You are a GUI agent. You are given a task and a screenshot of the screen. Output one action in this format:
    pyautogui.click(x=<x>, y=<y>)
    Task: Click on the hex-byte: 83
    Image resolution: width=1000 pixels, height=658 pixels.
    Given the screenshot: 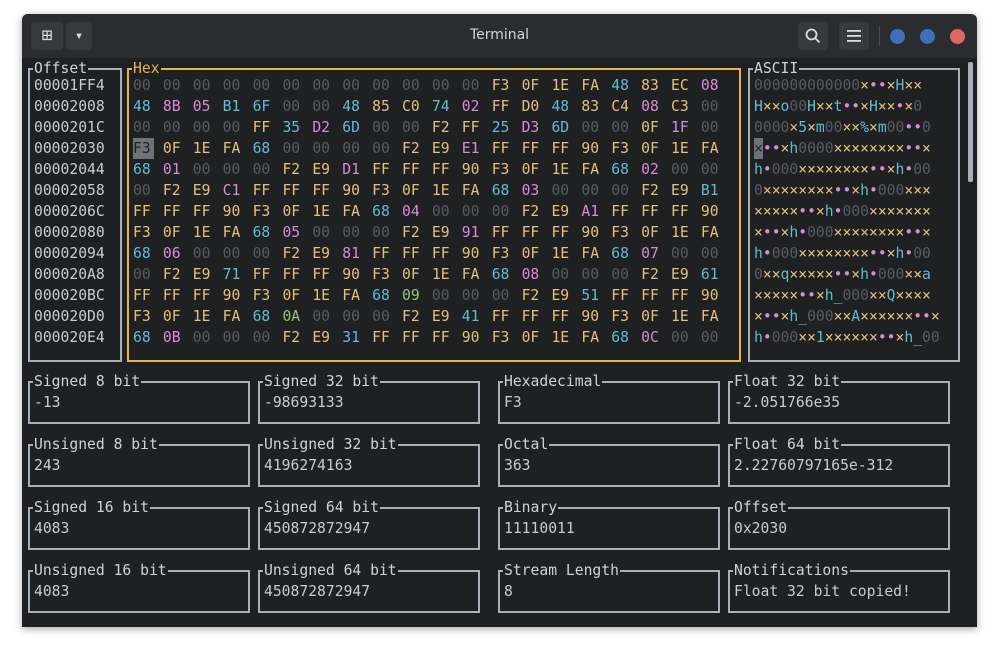 What is the action you would take?
    pyautogui.click(x=656, y=85)
    